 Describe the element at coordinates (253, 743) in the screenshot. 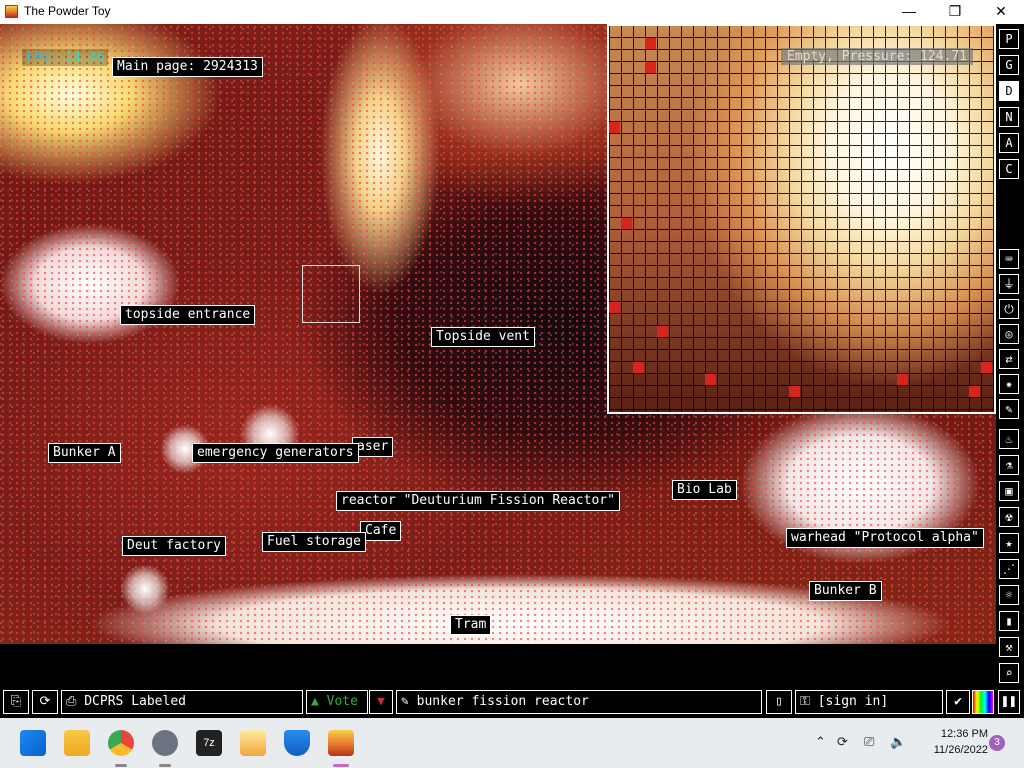

I see `photos-icon` at that location.